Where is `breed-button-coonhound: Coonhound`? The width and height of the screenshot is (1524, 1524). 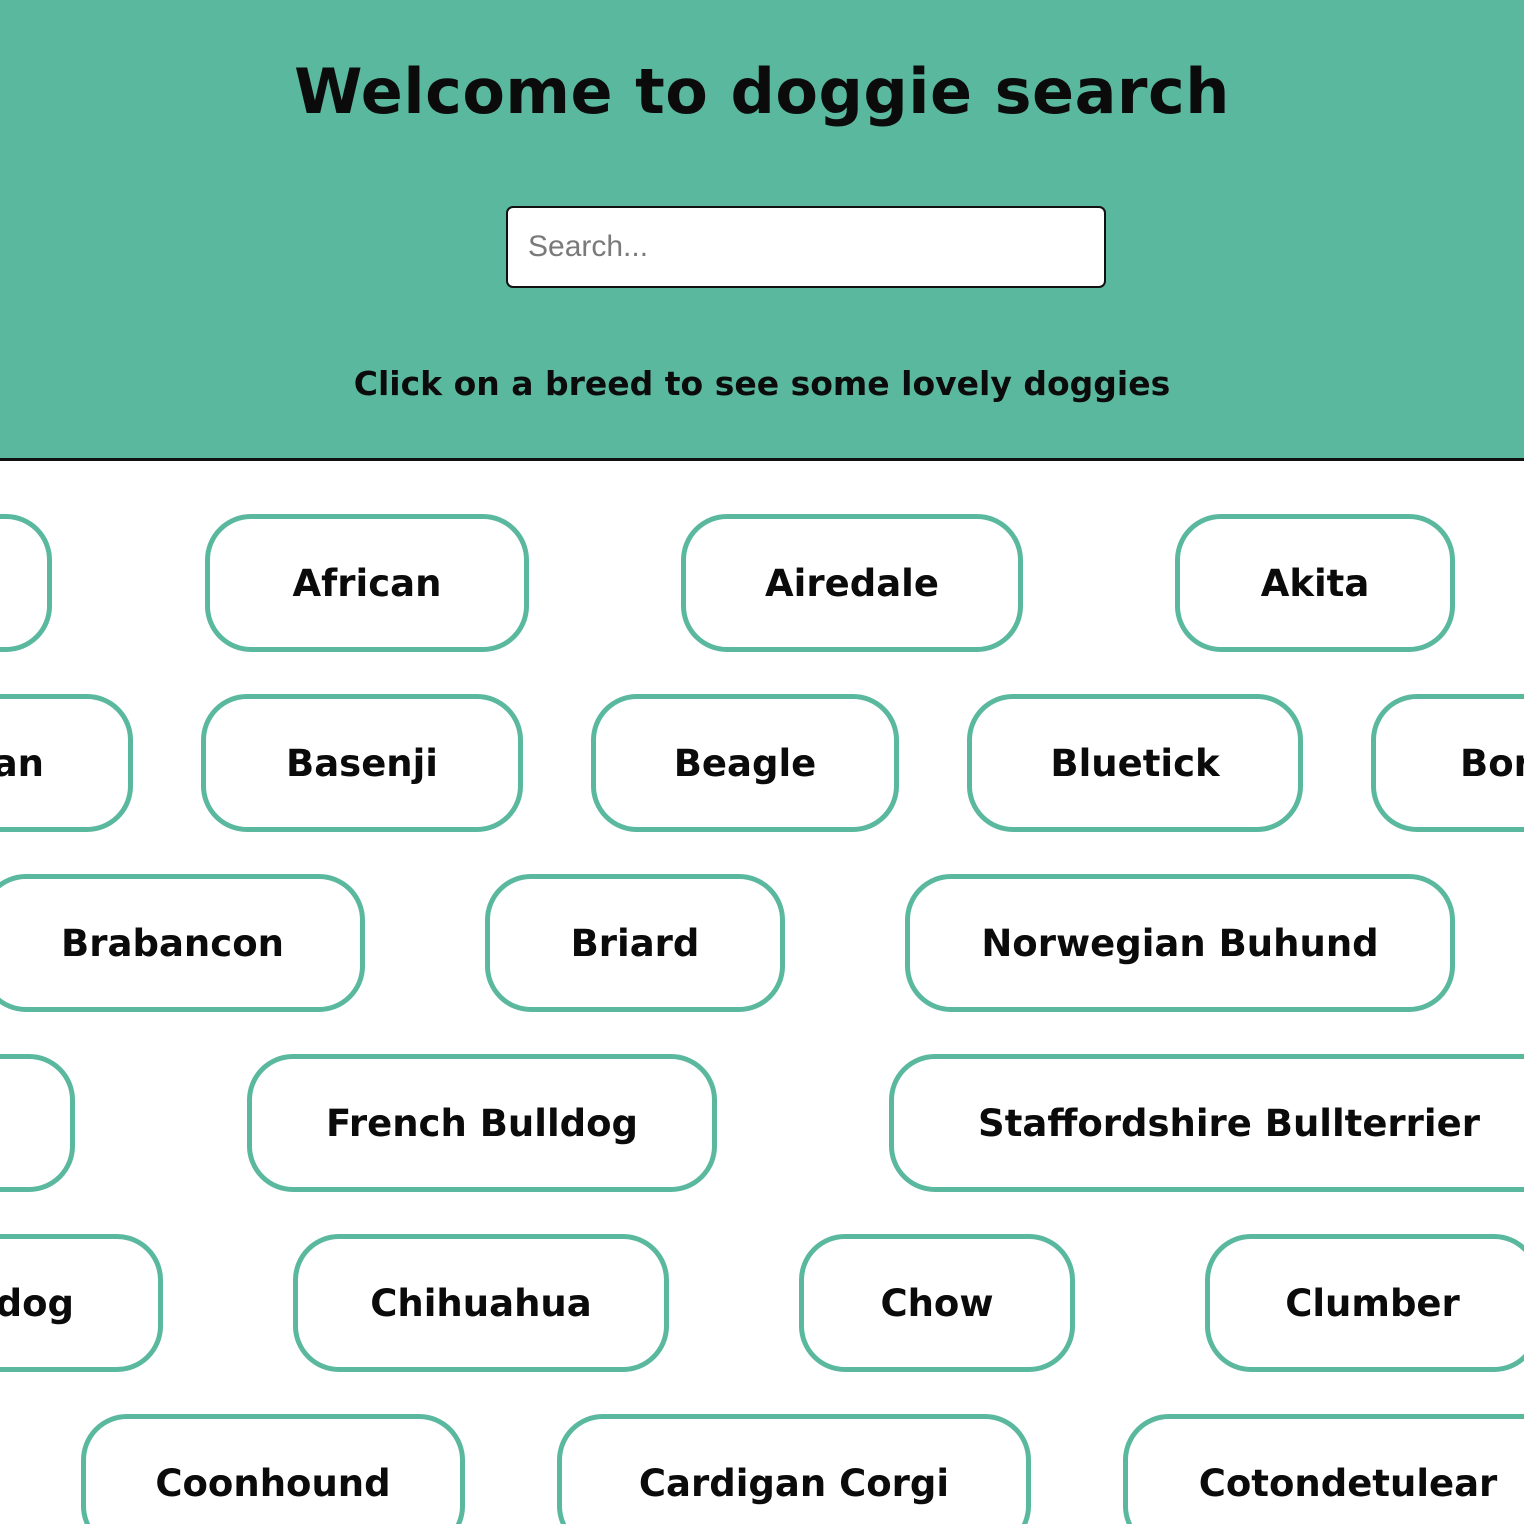
breed-button-coonhound: Coonhound is located at coordinates (273, 1469).